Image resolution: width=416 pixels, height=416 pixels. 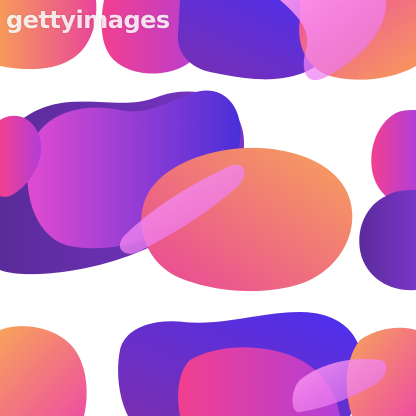 What do you see at coordinates (43, 371) in the screenshot?
I see `blob-bottom-left-orange` at bounding box center [43, 371].